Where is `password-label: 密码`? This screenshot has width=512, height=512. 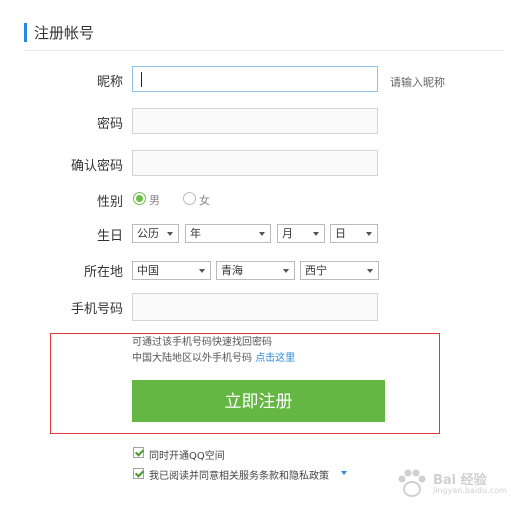
password-label: 密码 is located at coordinates (109, 124).